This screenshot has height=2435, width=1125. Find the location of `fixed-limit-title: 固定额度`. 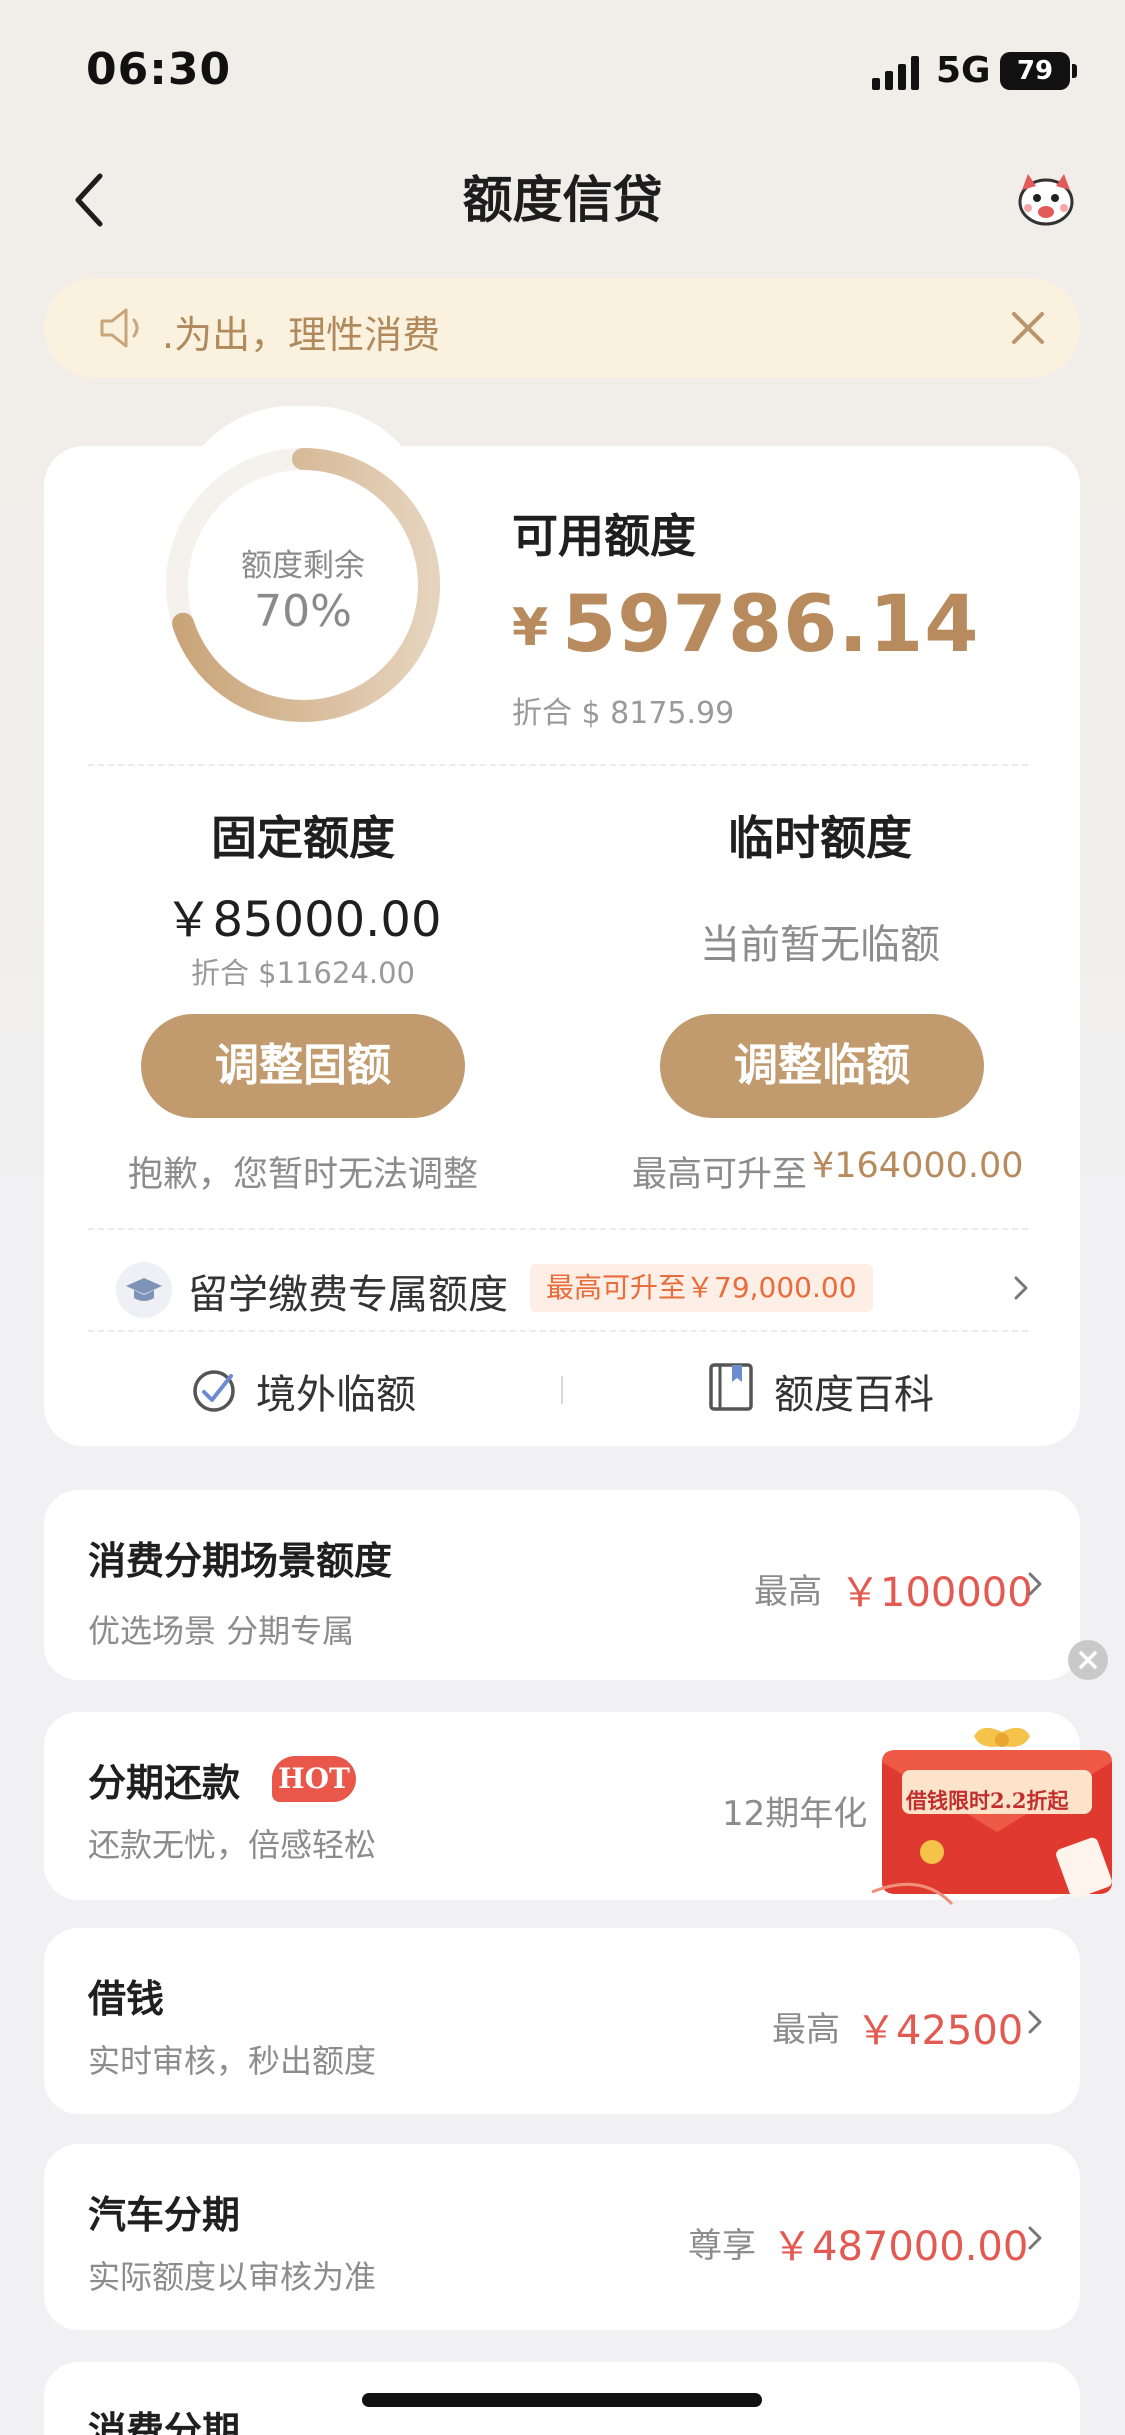

fixed-limit-title: 固定额度 is located at coordinates (303, 838).